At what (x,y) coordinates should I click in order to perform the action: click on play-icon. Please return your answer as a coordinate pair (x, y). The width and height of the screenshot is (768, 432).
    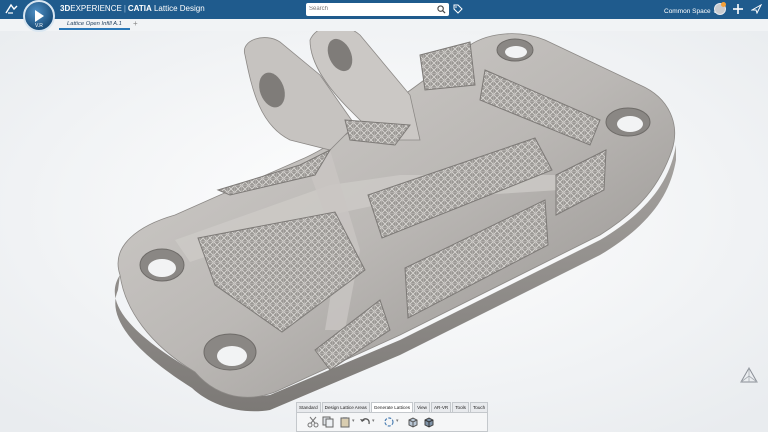
    Looking at the image, I should click on (39, 16).